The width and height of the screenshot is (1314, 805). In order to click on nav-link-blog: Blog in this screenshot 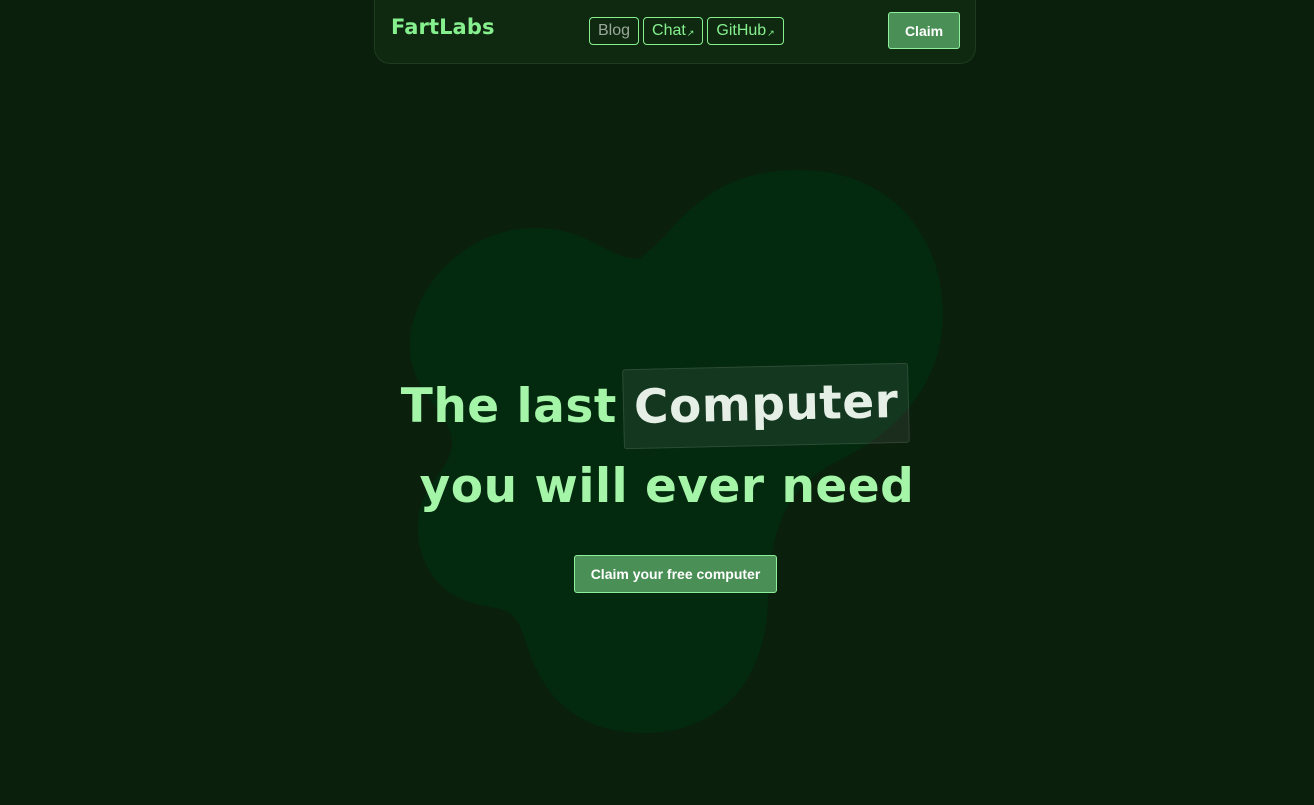, I will do `click(614, 31)`.